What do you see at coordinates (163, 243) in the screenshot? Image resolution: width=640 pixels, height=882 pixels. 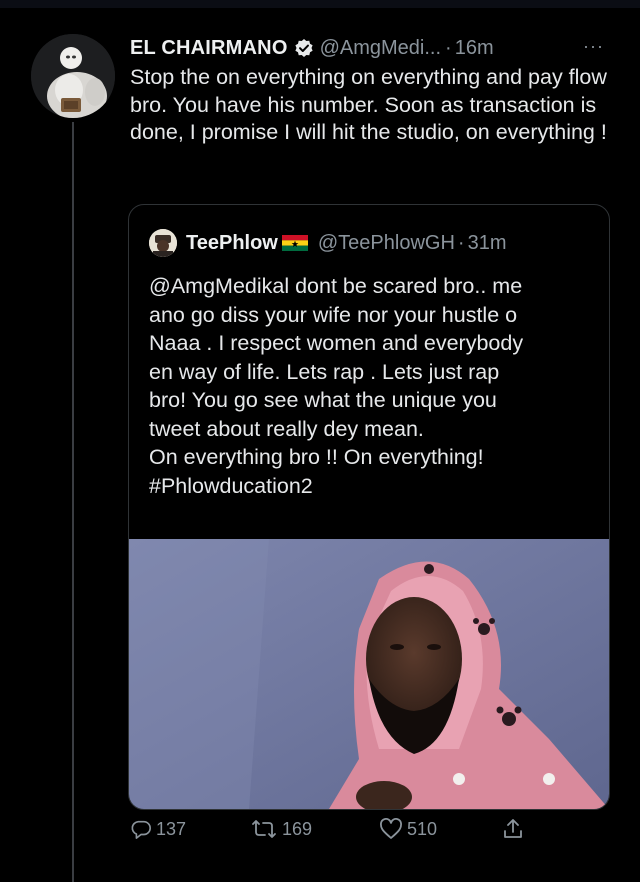 I see `quoted-author-avatar` at bounding box center [163, 243].